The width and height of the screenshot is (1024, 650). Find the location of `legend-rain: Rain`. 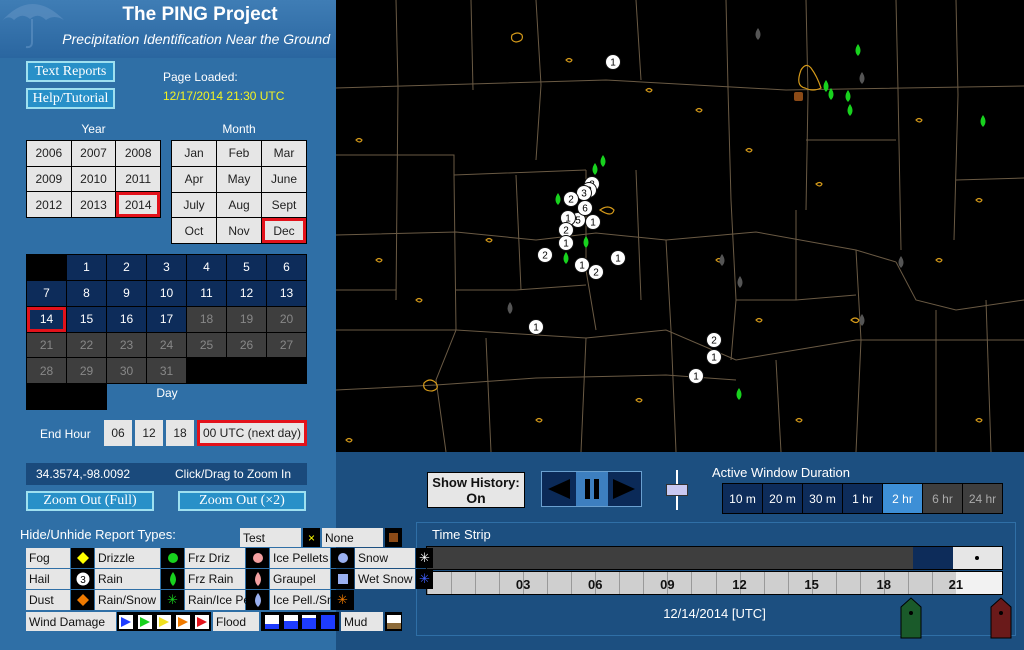

legend-rain: Rain is located at coordinates (127, 579).